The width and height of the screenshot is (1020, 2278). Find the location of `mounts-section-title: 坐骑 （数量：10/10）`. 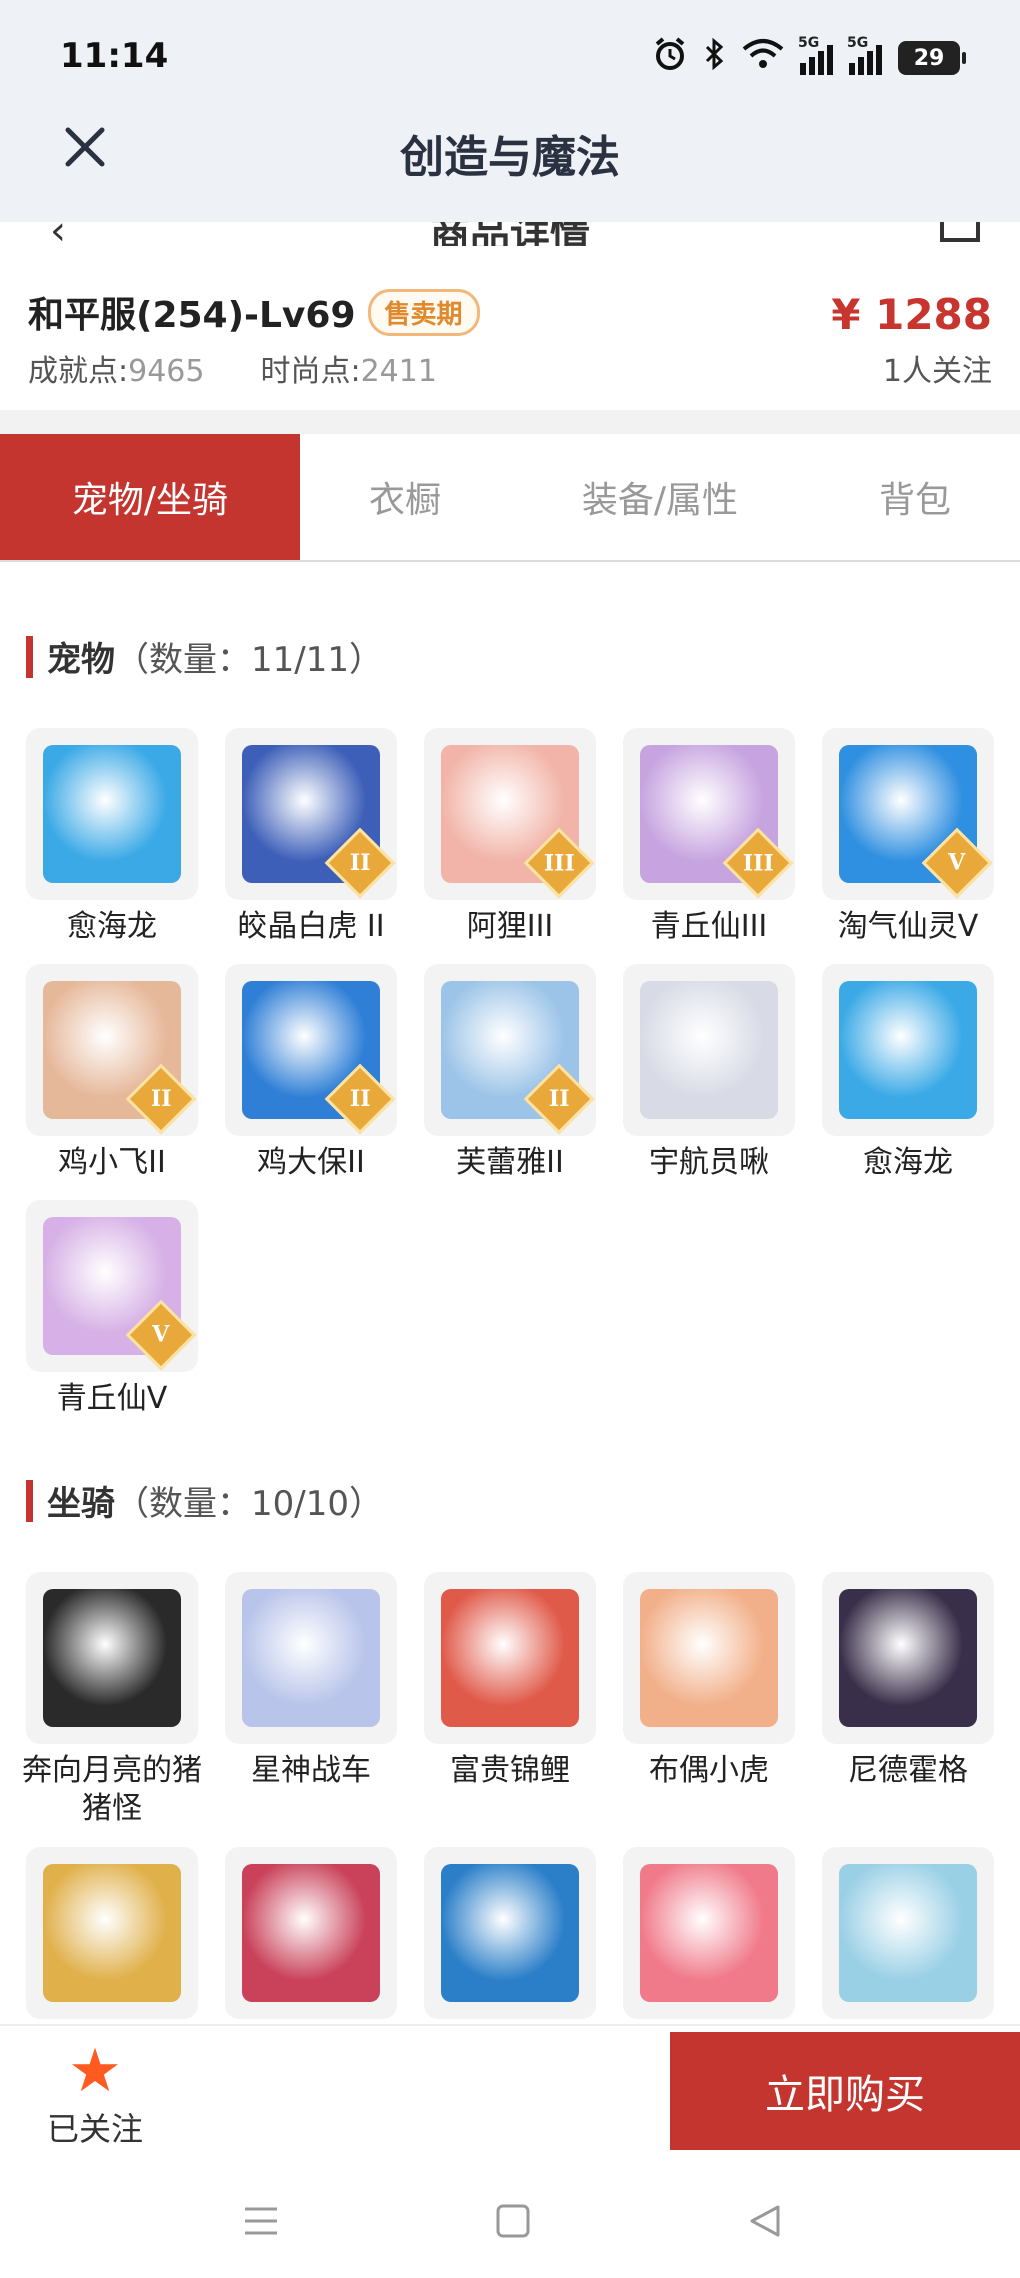

mounts-section-title: 坐骑 （数量：10/10） is located at coordinates (204, 1500).